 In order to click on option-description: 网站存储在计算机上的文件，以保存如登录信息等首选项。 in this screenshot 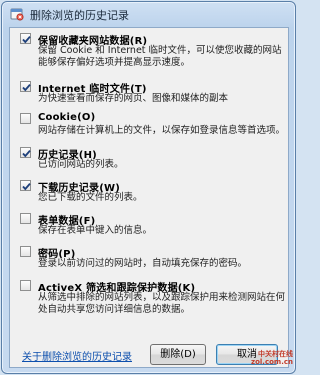, I will do `click(162, 130)`.